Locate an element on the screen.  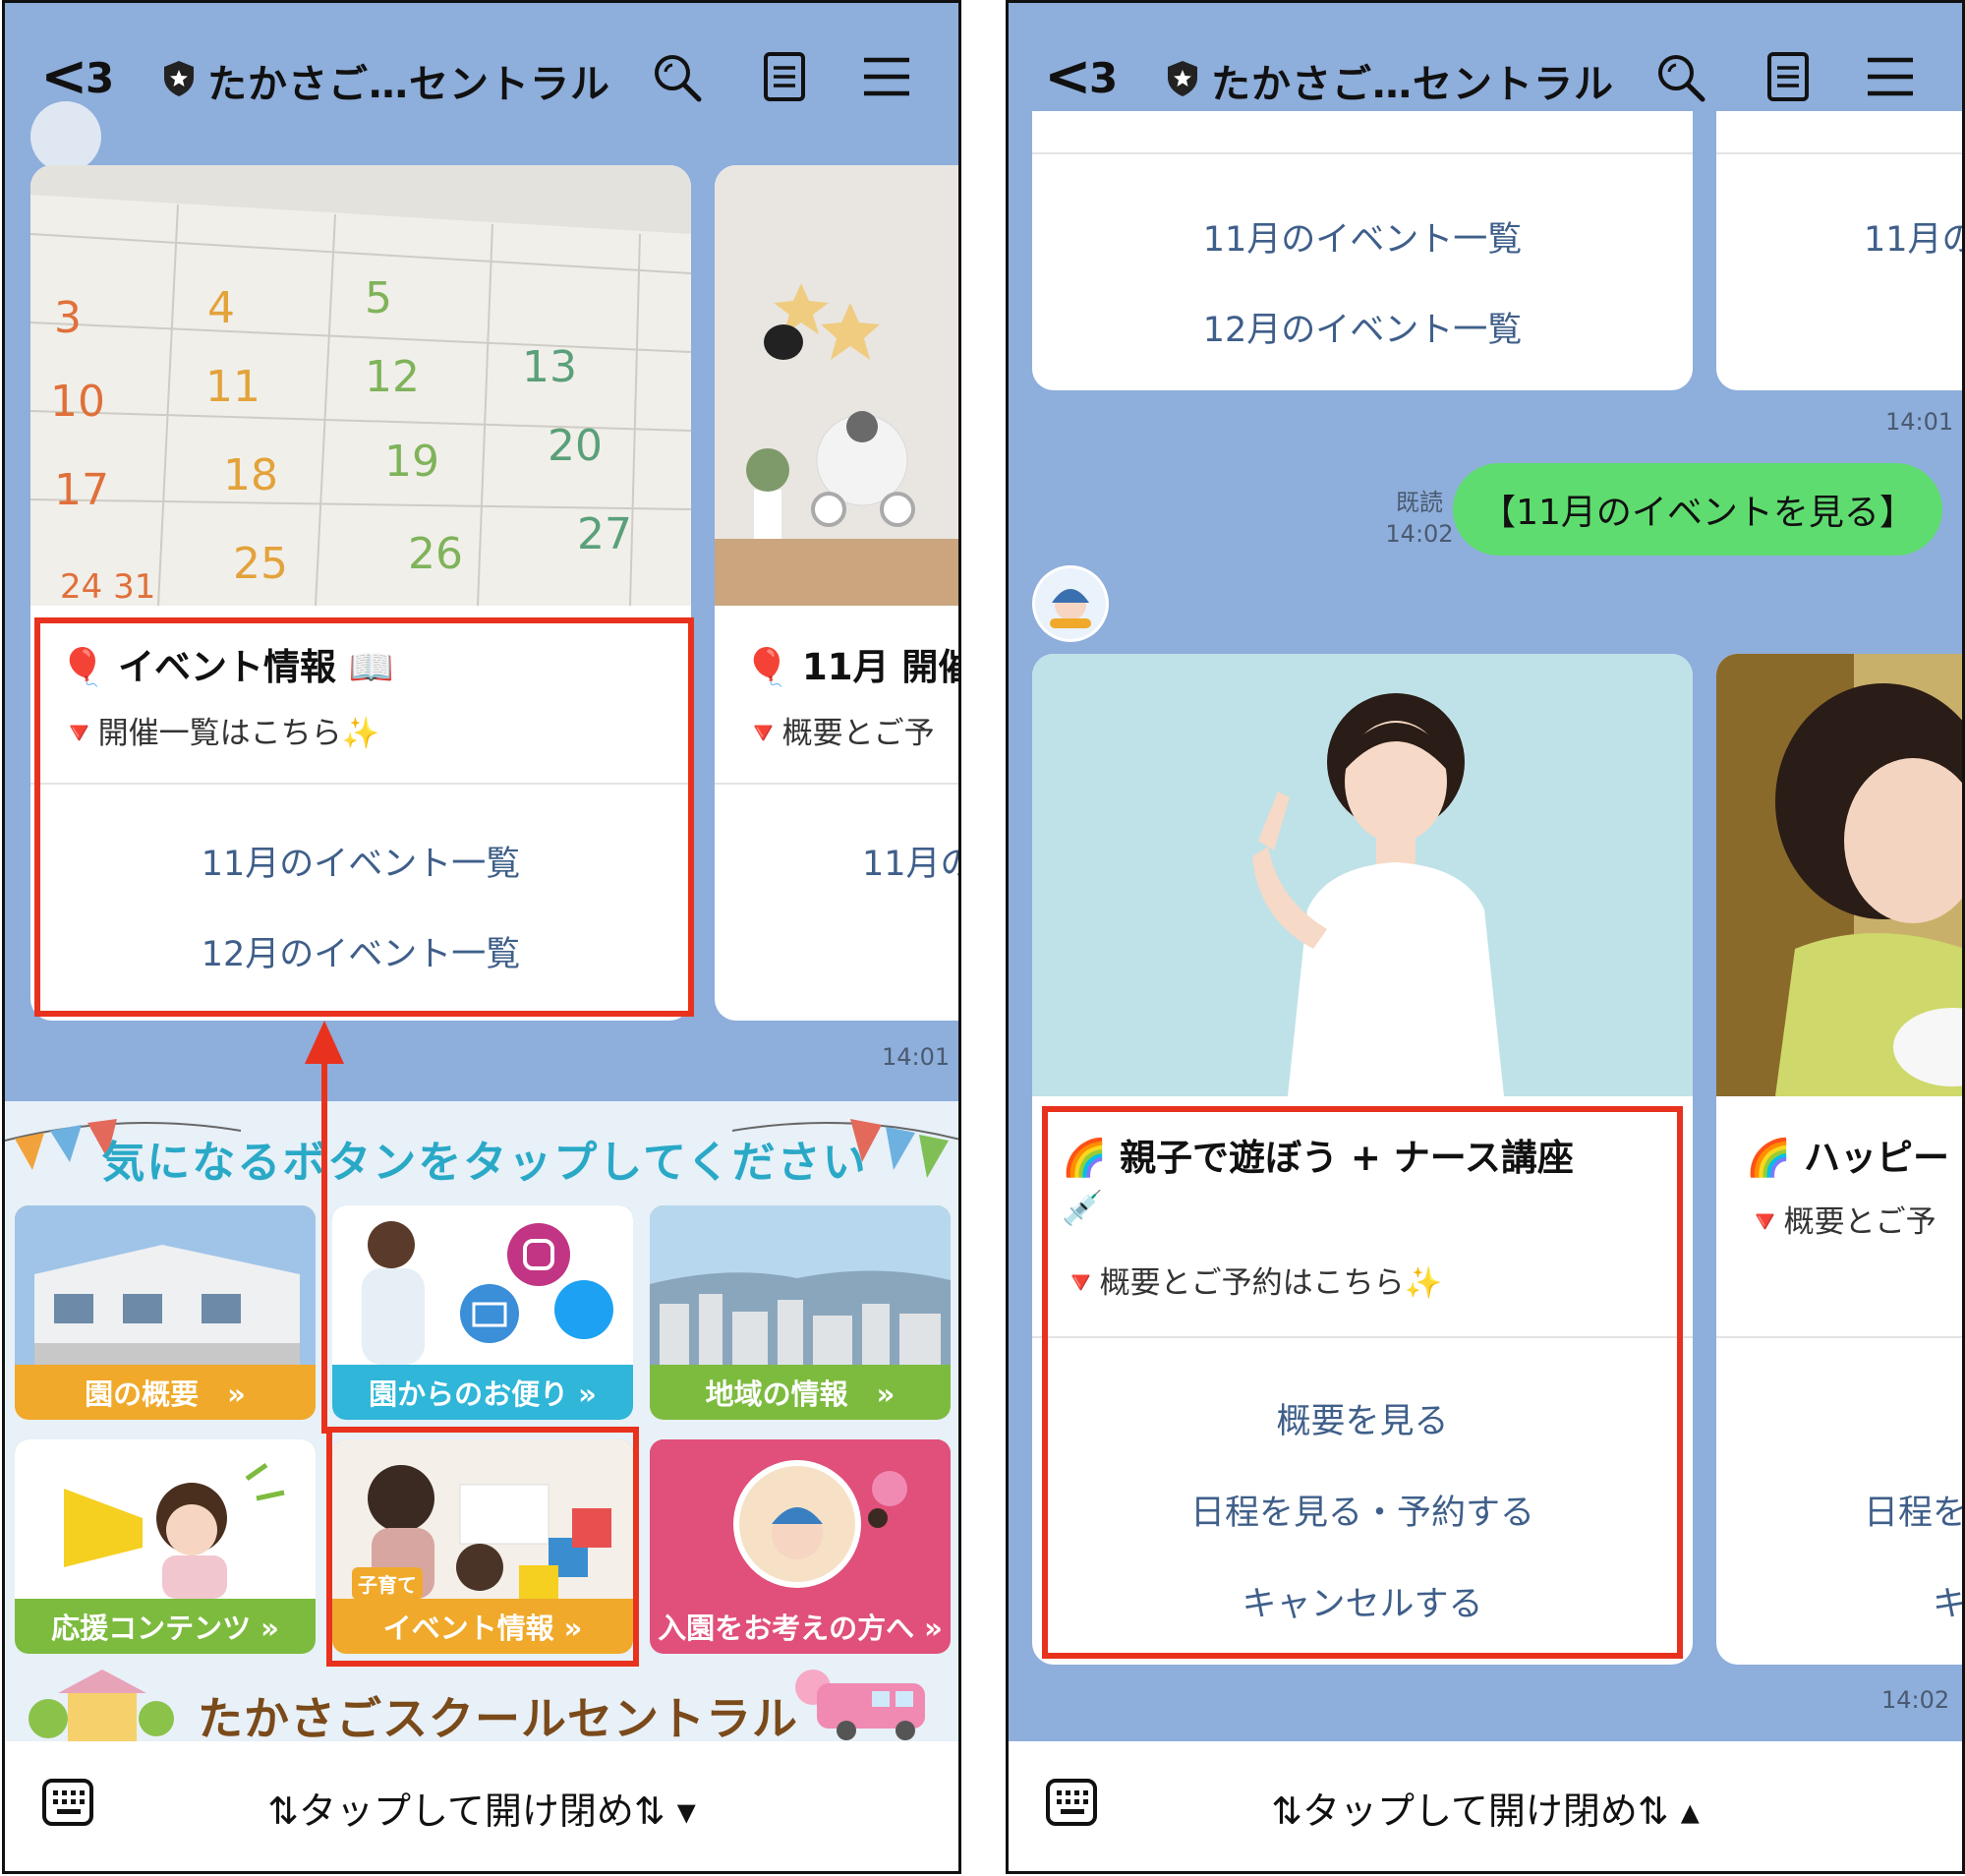
svg-text: 4 is located at coordinates (221, 308).